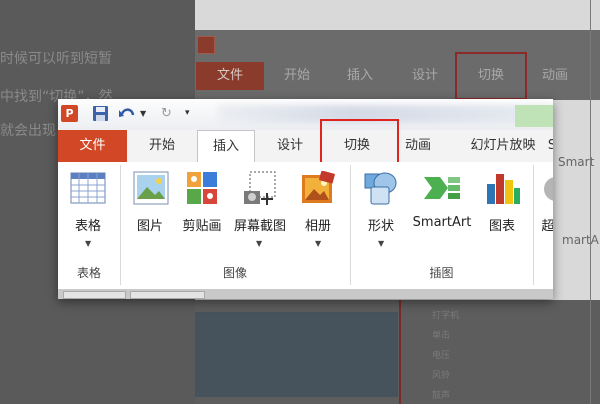 Image resolution: width=600 pixels, height=404 pixels. I want to click on tab-home: 开始, so click(162, 146).